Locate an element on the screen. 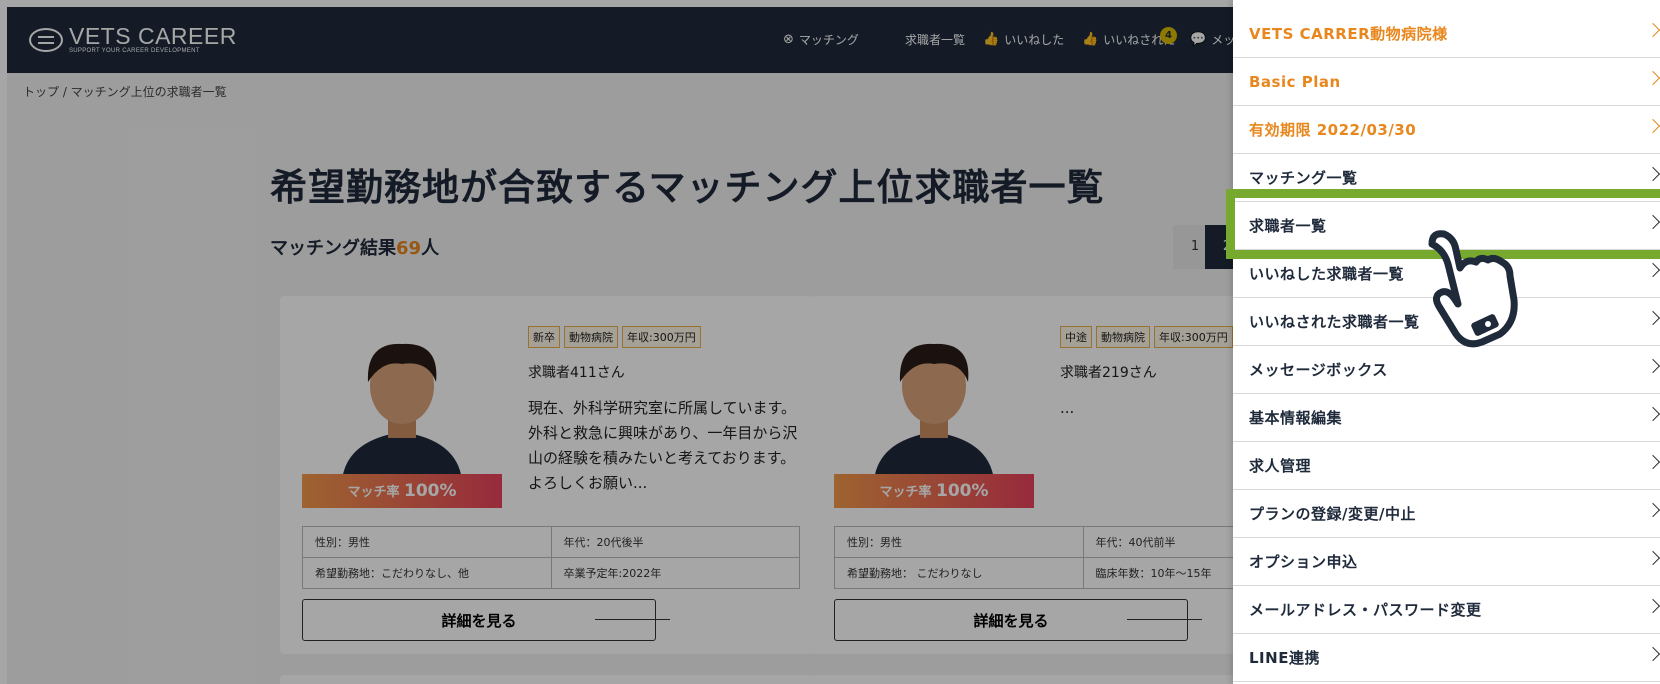  menu-item-label: オプション申込 is located at coordinates (1303, 562).